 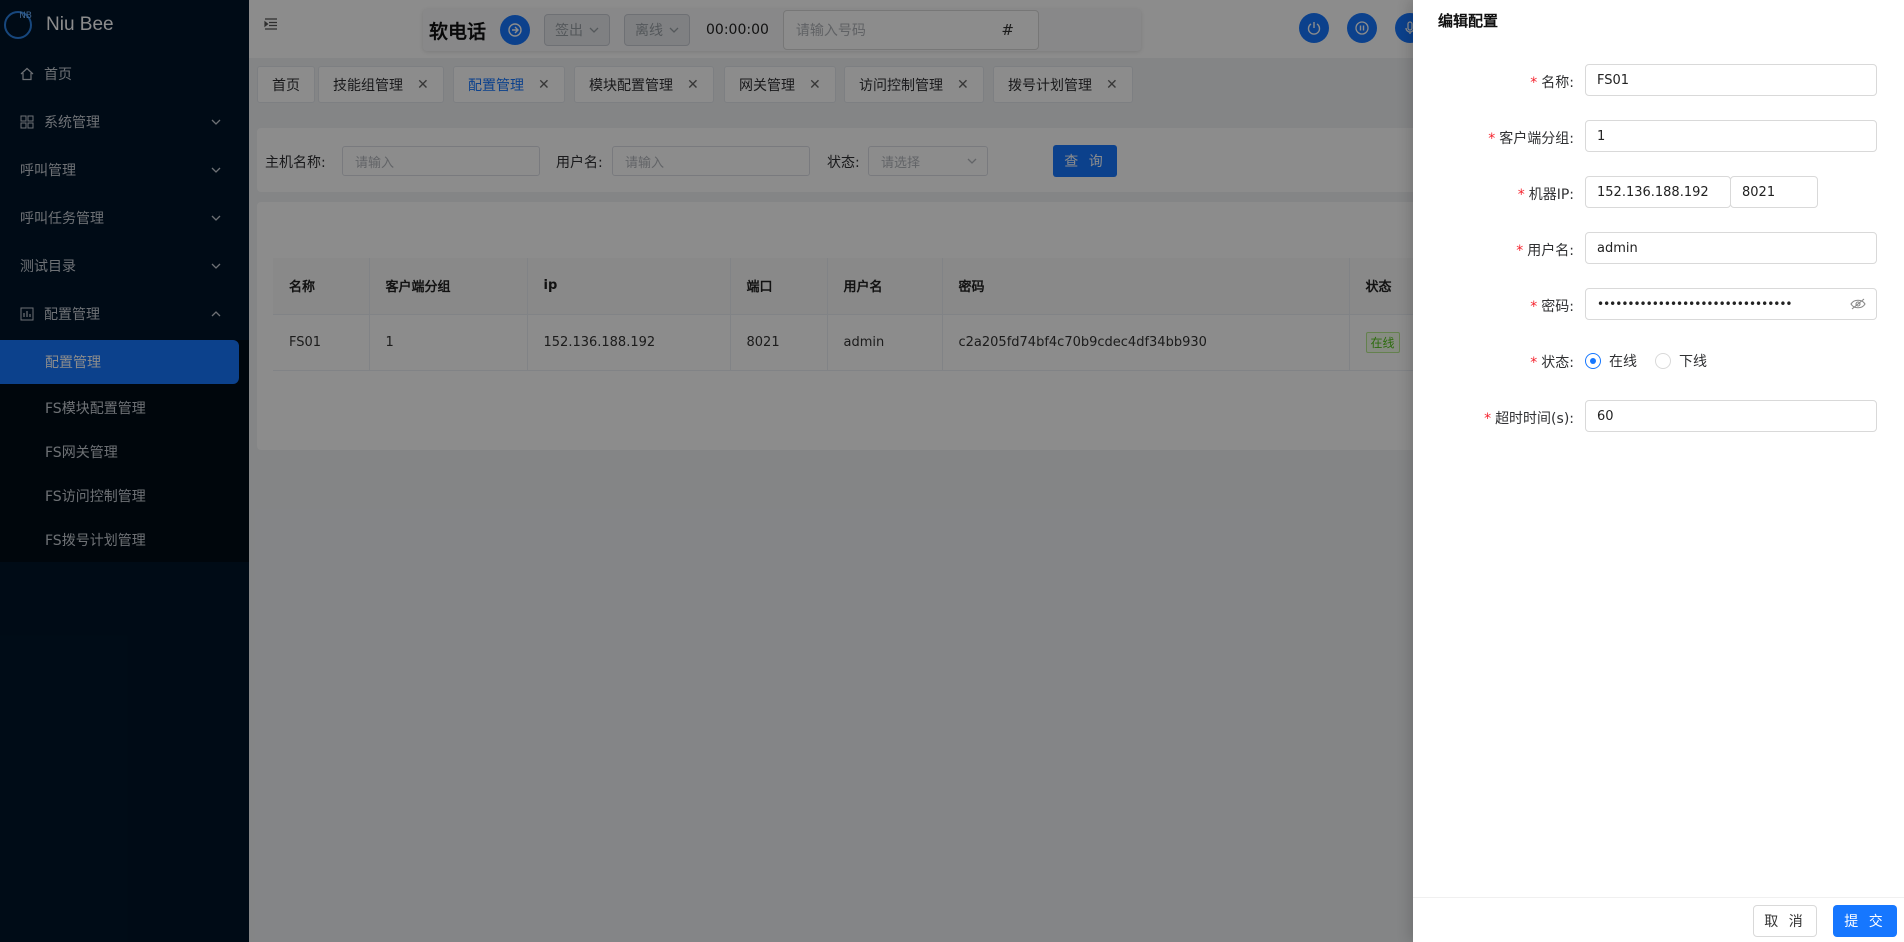 I want to click on password-label: * 密码:, so click(x=1552, y=307).